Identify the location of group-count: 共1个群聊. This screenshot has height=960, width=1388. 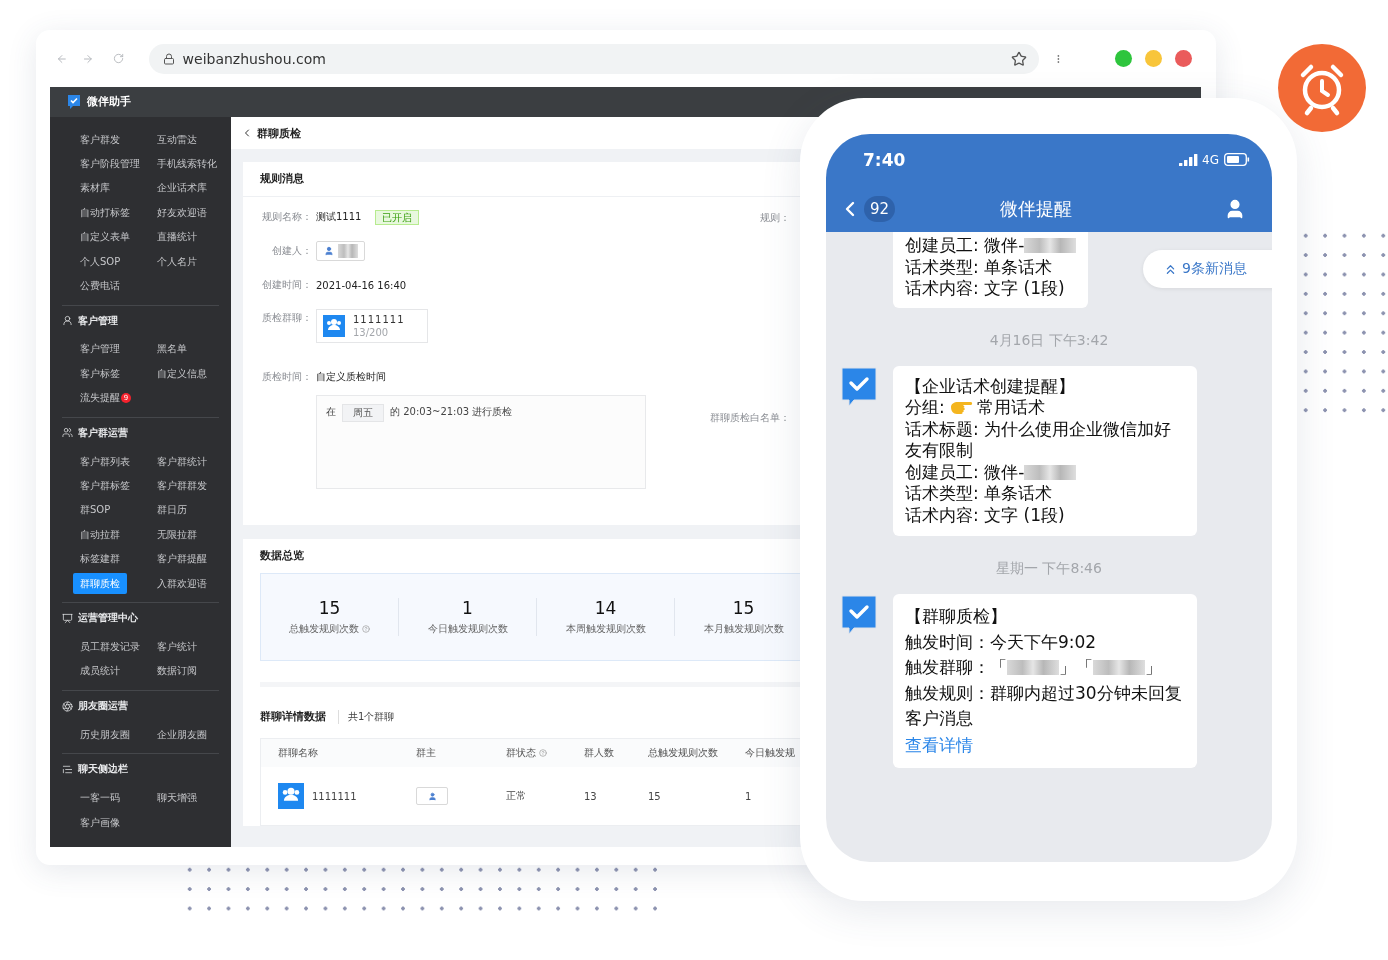
(366, 717).